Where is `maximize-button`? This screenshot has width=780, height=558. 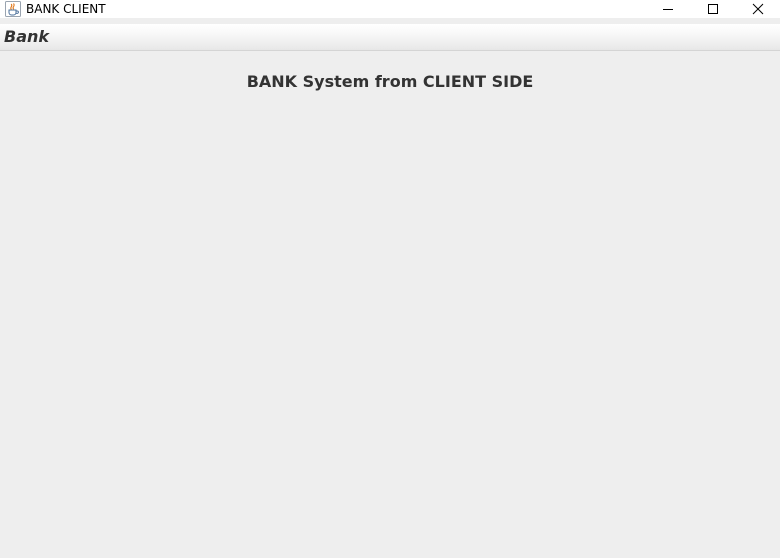
maximize-button is located at coordinates (712, 9).